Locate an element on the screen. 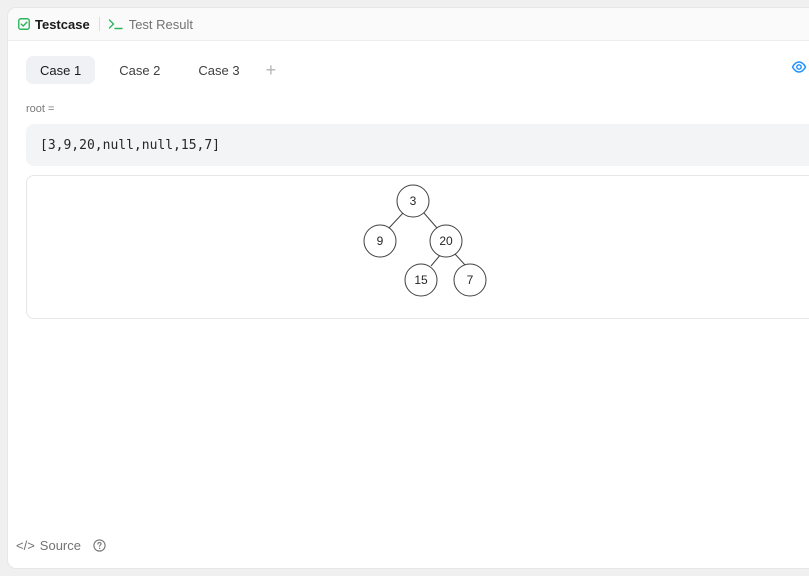 Image resolution: width=809 pixels, height=576 pixels. tree-node-2: 20 is located at coordinates (446, 241).